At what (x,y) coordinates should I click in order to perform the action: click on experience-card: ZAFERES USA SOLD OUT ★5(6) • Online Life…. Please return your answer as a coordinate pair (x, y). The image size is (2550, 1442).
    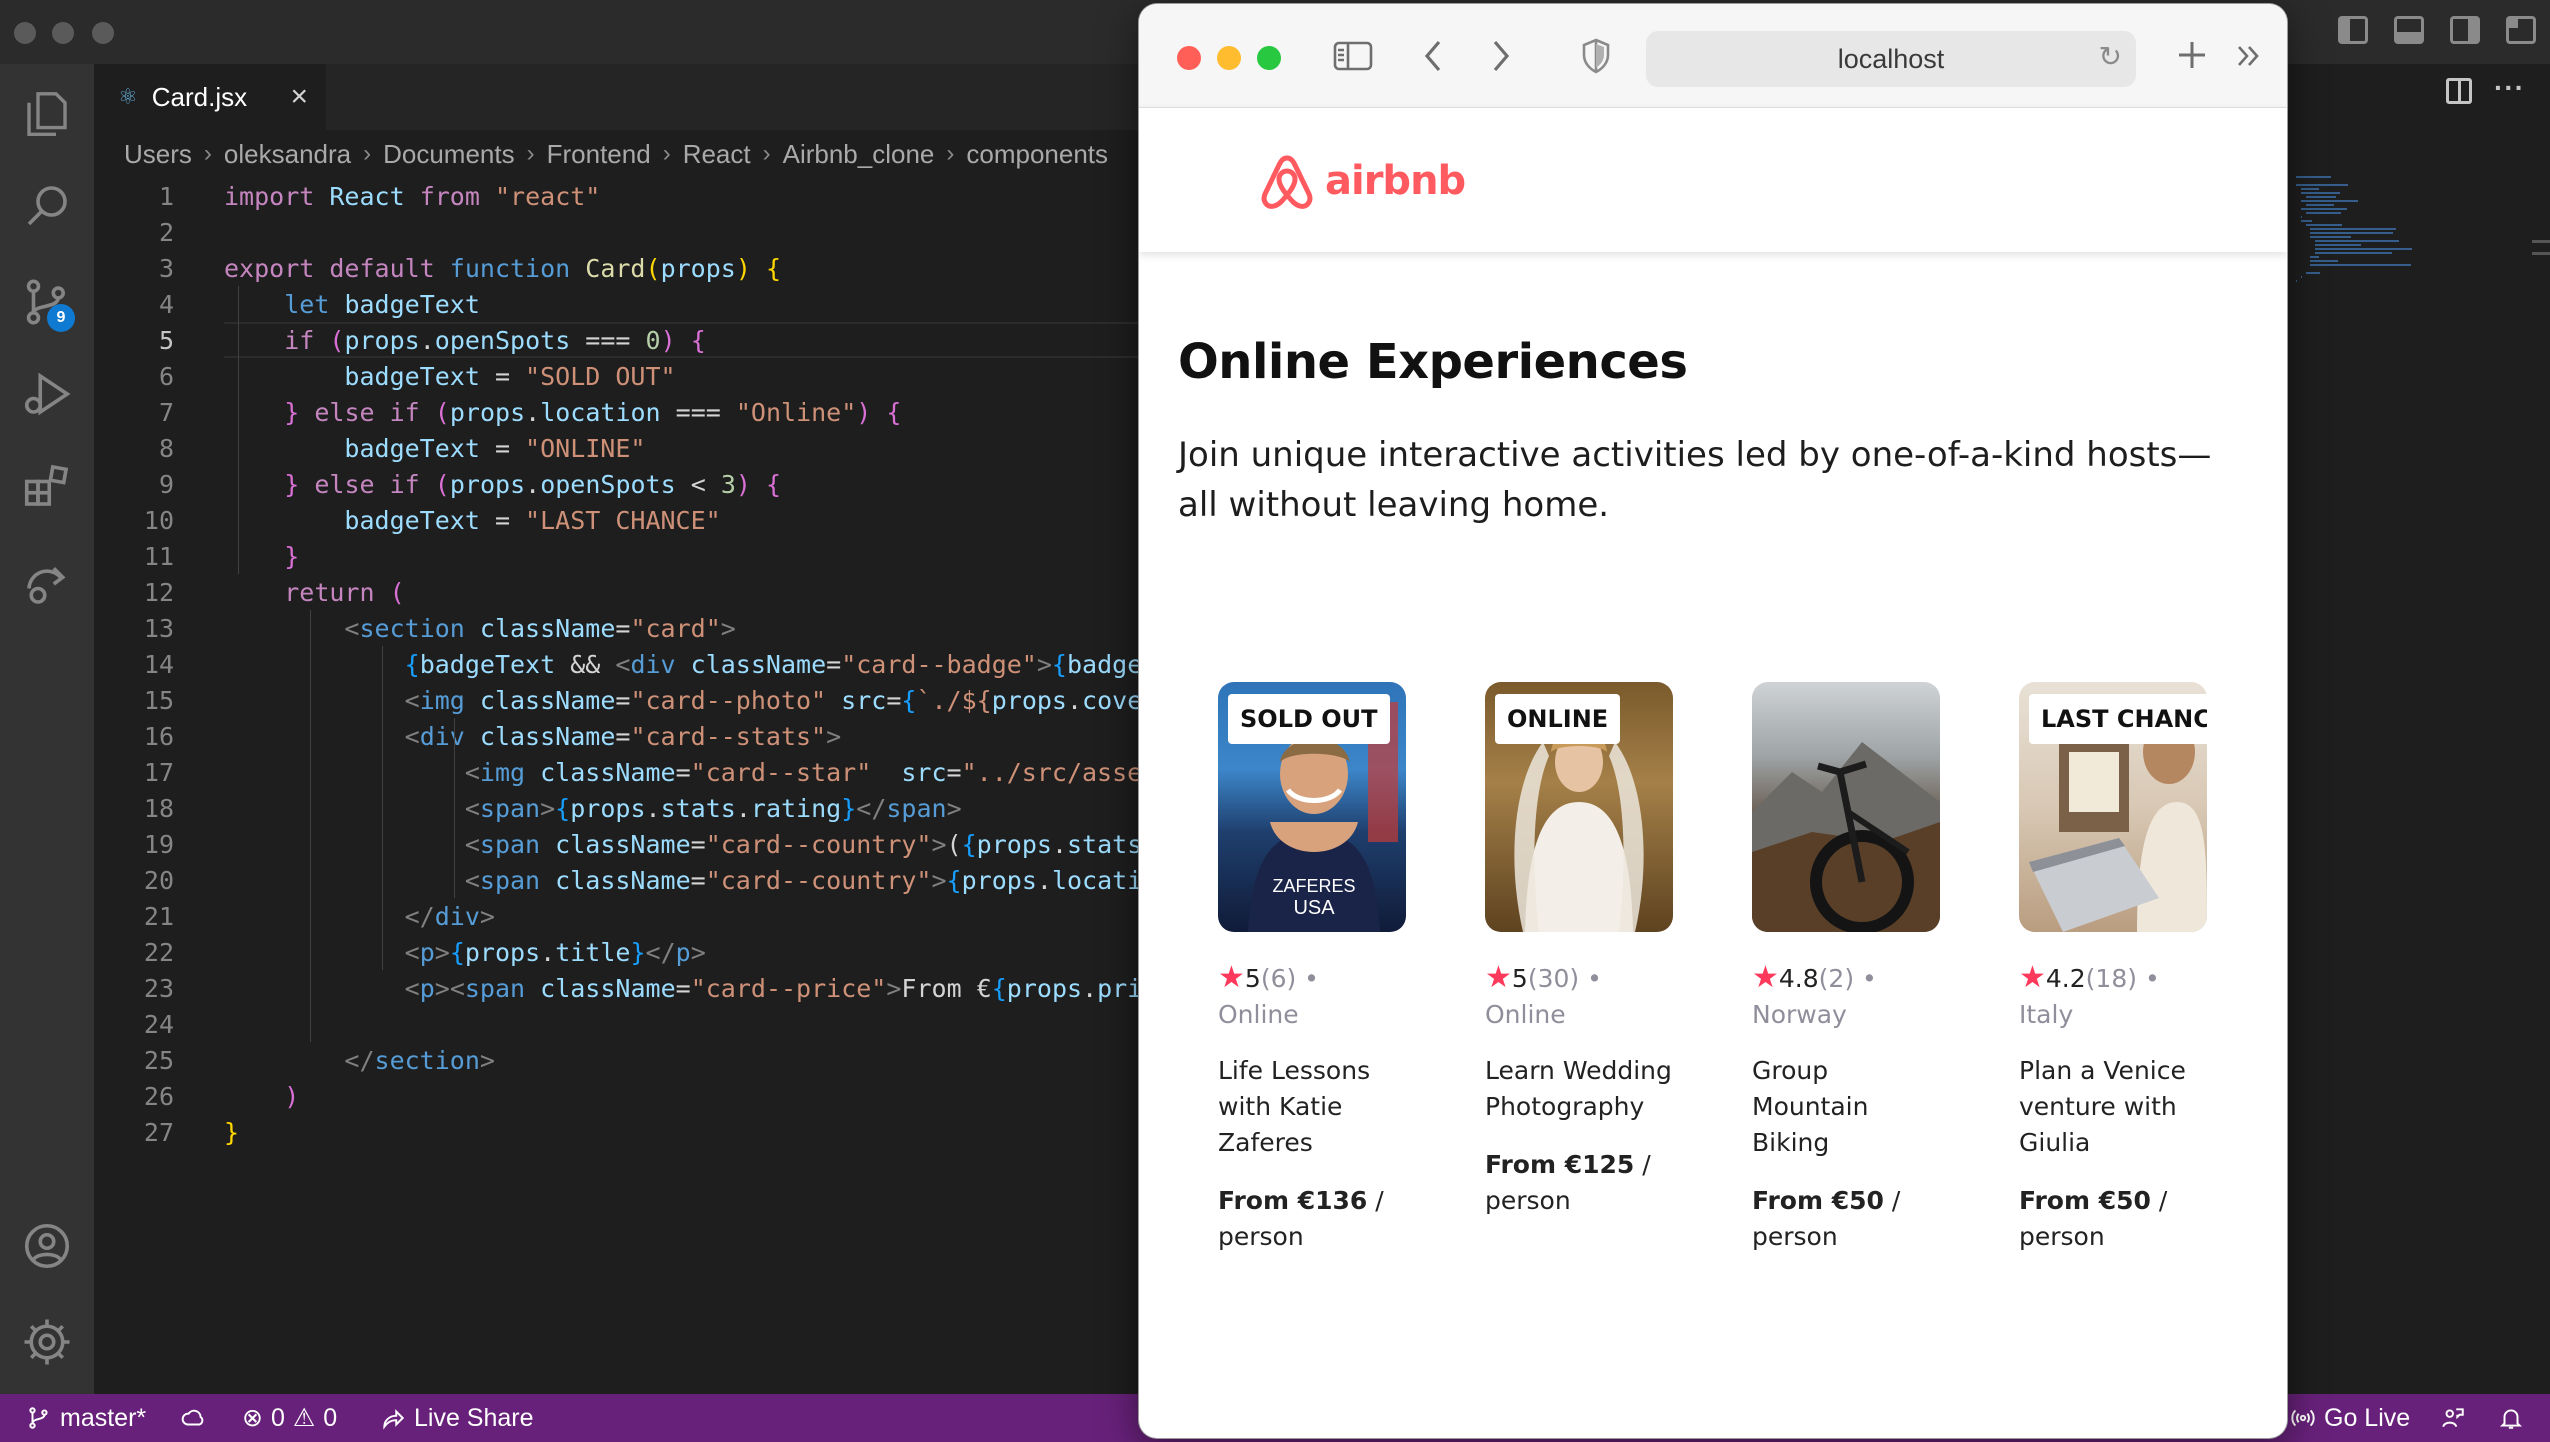
    Looking at the image, I should click on (1312, 968).